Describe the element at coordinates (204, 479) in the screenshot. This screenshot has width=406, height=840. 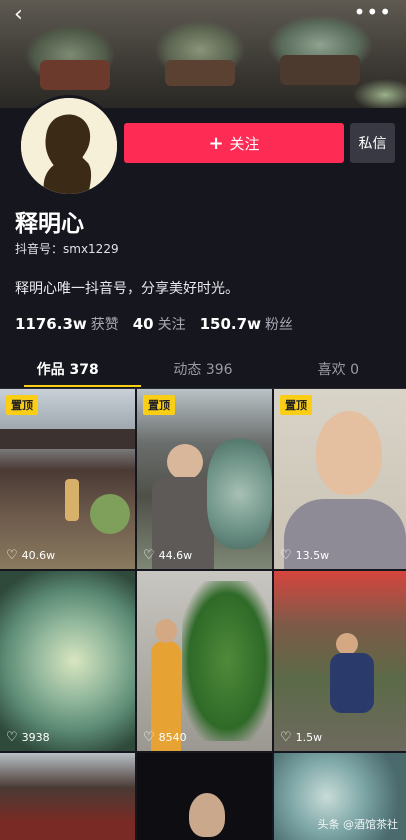
I see `video-thumbnail: 置顶 ♡ 44.6w` at that location.